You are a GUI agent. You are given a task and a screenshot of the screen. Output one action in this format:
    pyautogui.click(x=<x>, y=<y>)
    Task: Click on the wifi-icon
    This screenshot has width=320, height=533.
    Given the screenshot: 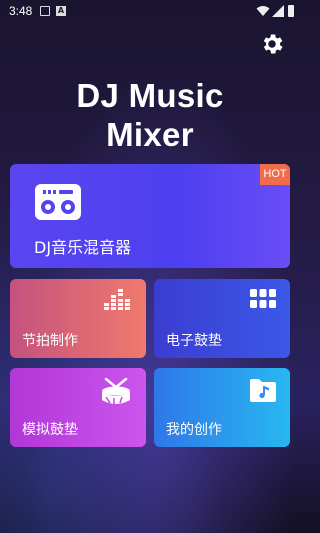 What is the action you would take?
    pyautogui.click(x=263, y=11)
    